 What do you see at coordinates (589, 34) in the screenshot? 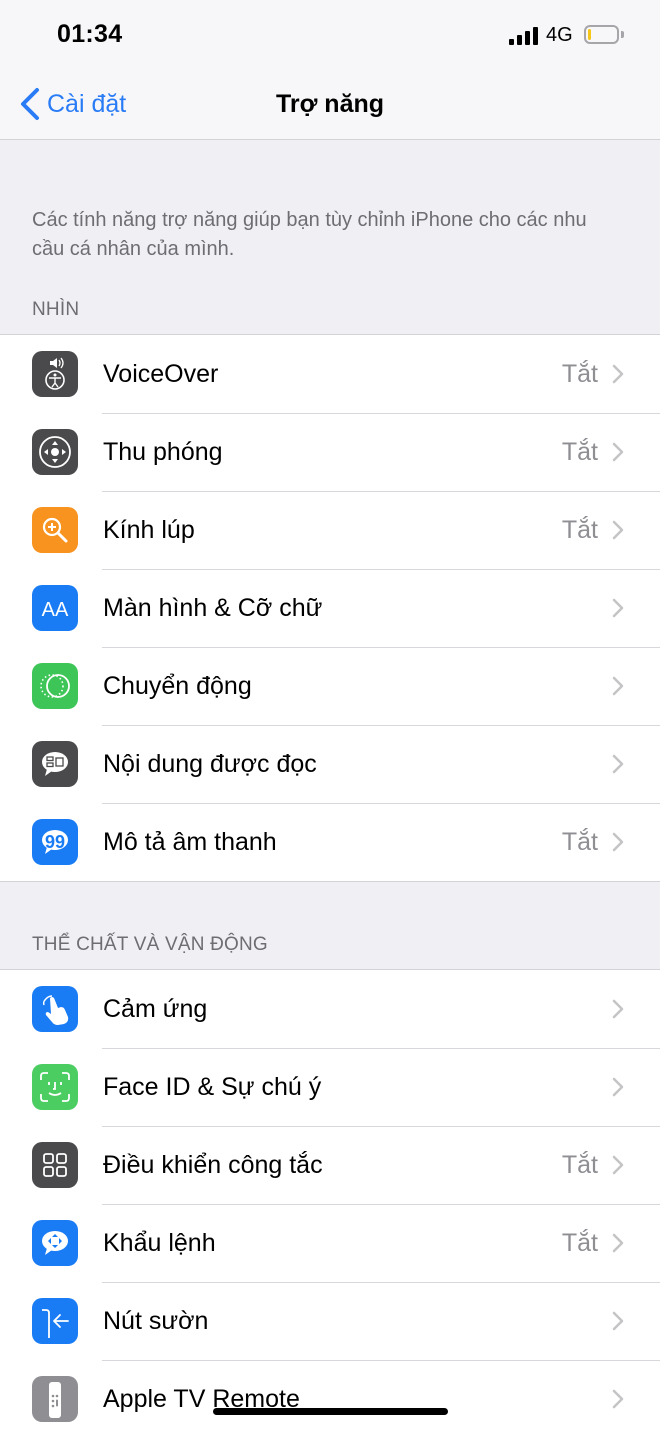
I see `battery-level` at bounding box center [589, 34].